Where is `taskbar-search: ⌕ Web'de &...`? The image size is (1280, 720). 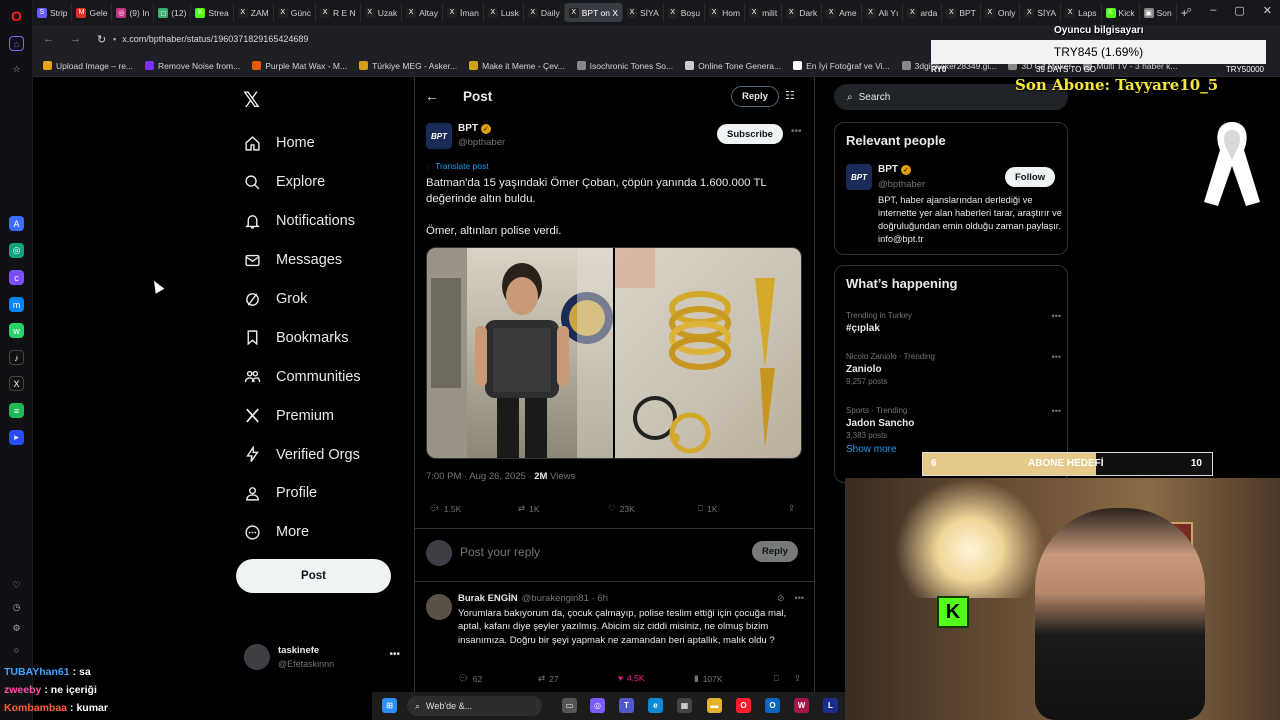
taskbar-search: ⌕ Web'de &... is located at coordinates (474, 706).